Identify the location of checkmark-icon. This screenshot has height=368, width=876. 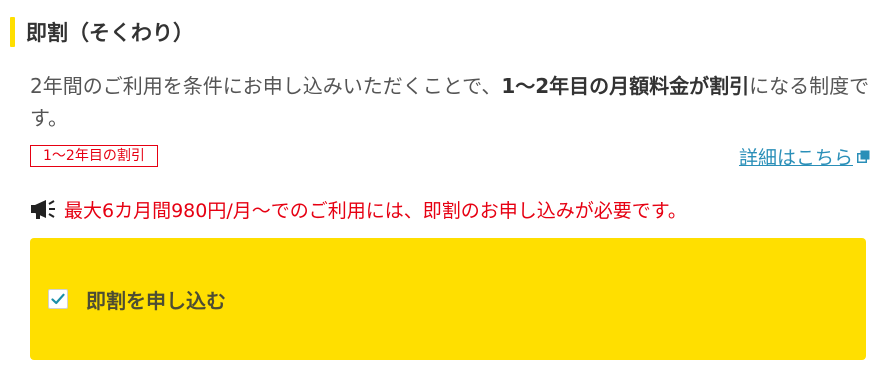
(58, 299).